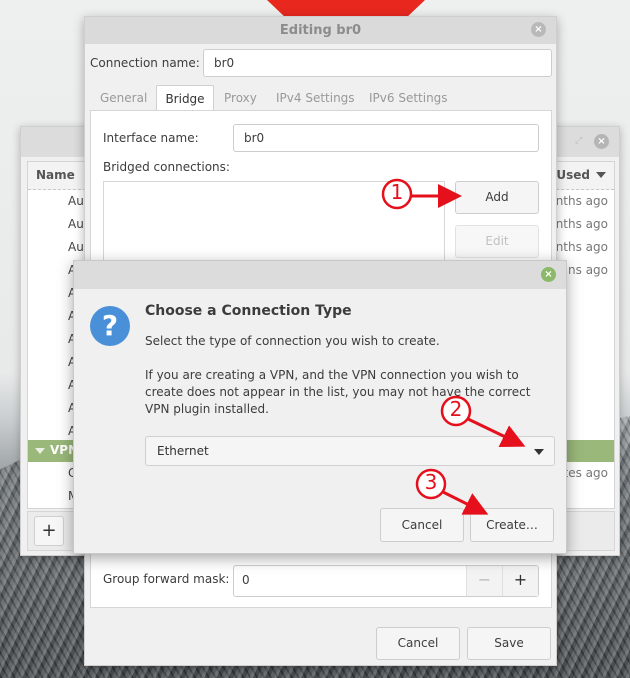  Describe the element at coordinates (573, 175) in the screenshot. I see `column-header-last-used: Used` at that location.